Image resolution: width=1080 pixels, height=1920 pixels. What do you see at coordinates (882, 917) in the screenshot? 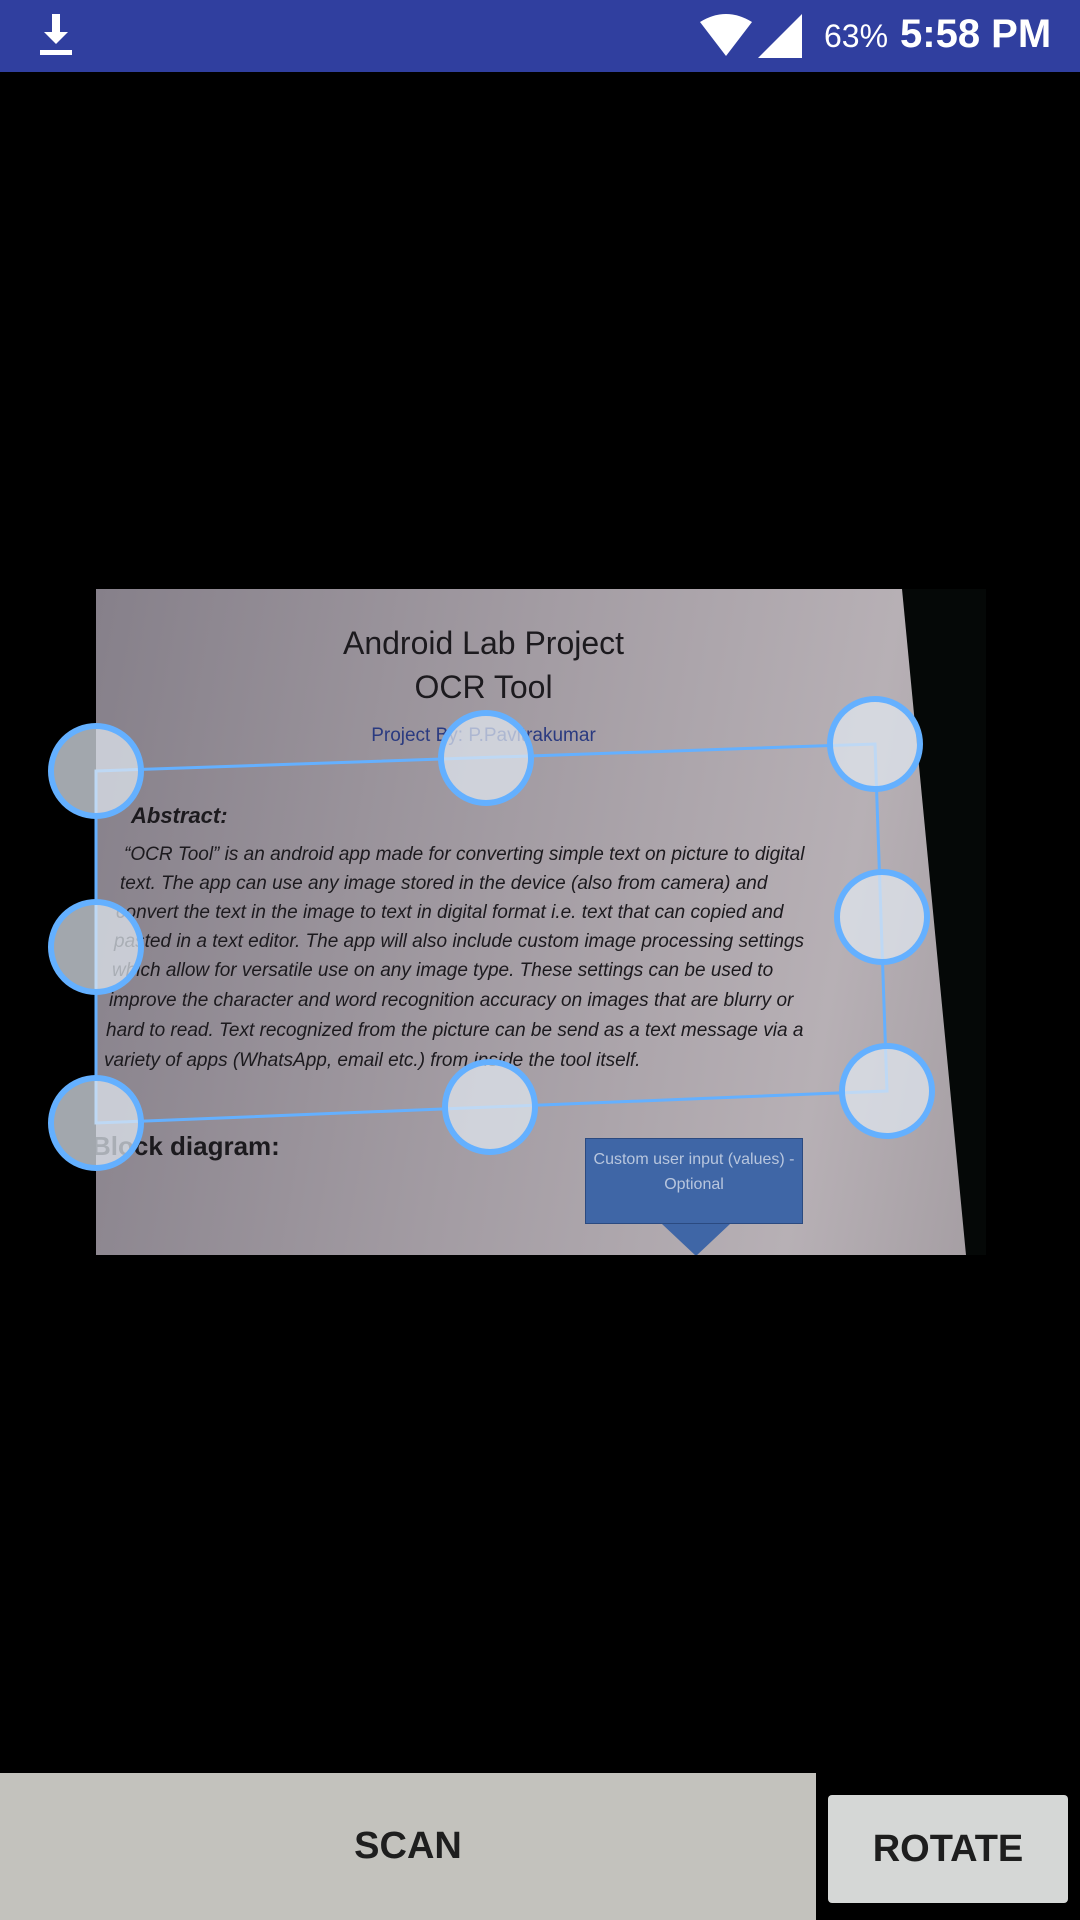
I see `crop-handle-middle-right` at bounding box center [882, 917].